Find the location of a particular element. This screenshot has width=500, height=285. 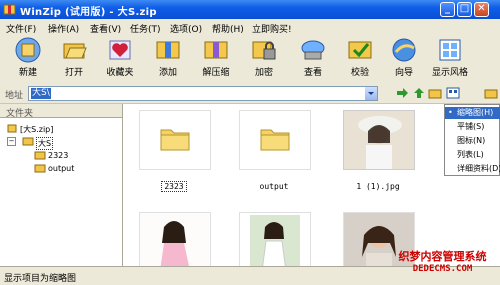

thumbnail-label-2323: 2323 is located at coordinates (174, 186).